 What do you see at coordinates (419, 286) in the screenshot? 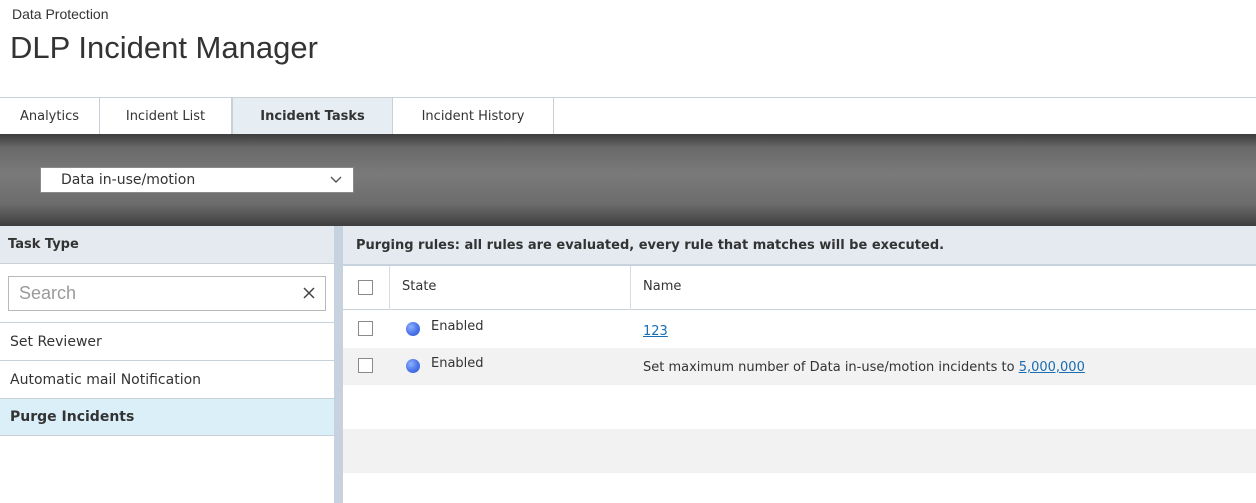
I see `column-header-state: State` at bounding box center [419, 286].